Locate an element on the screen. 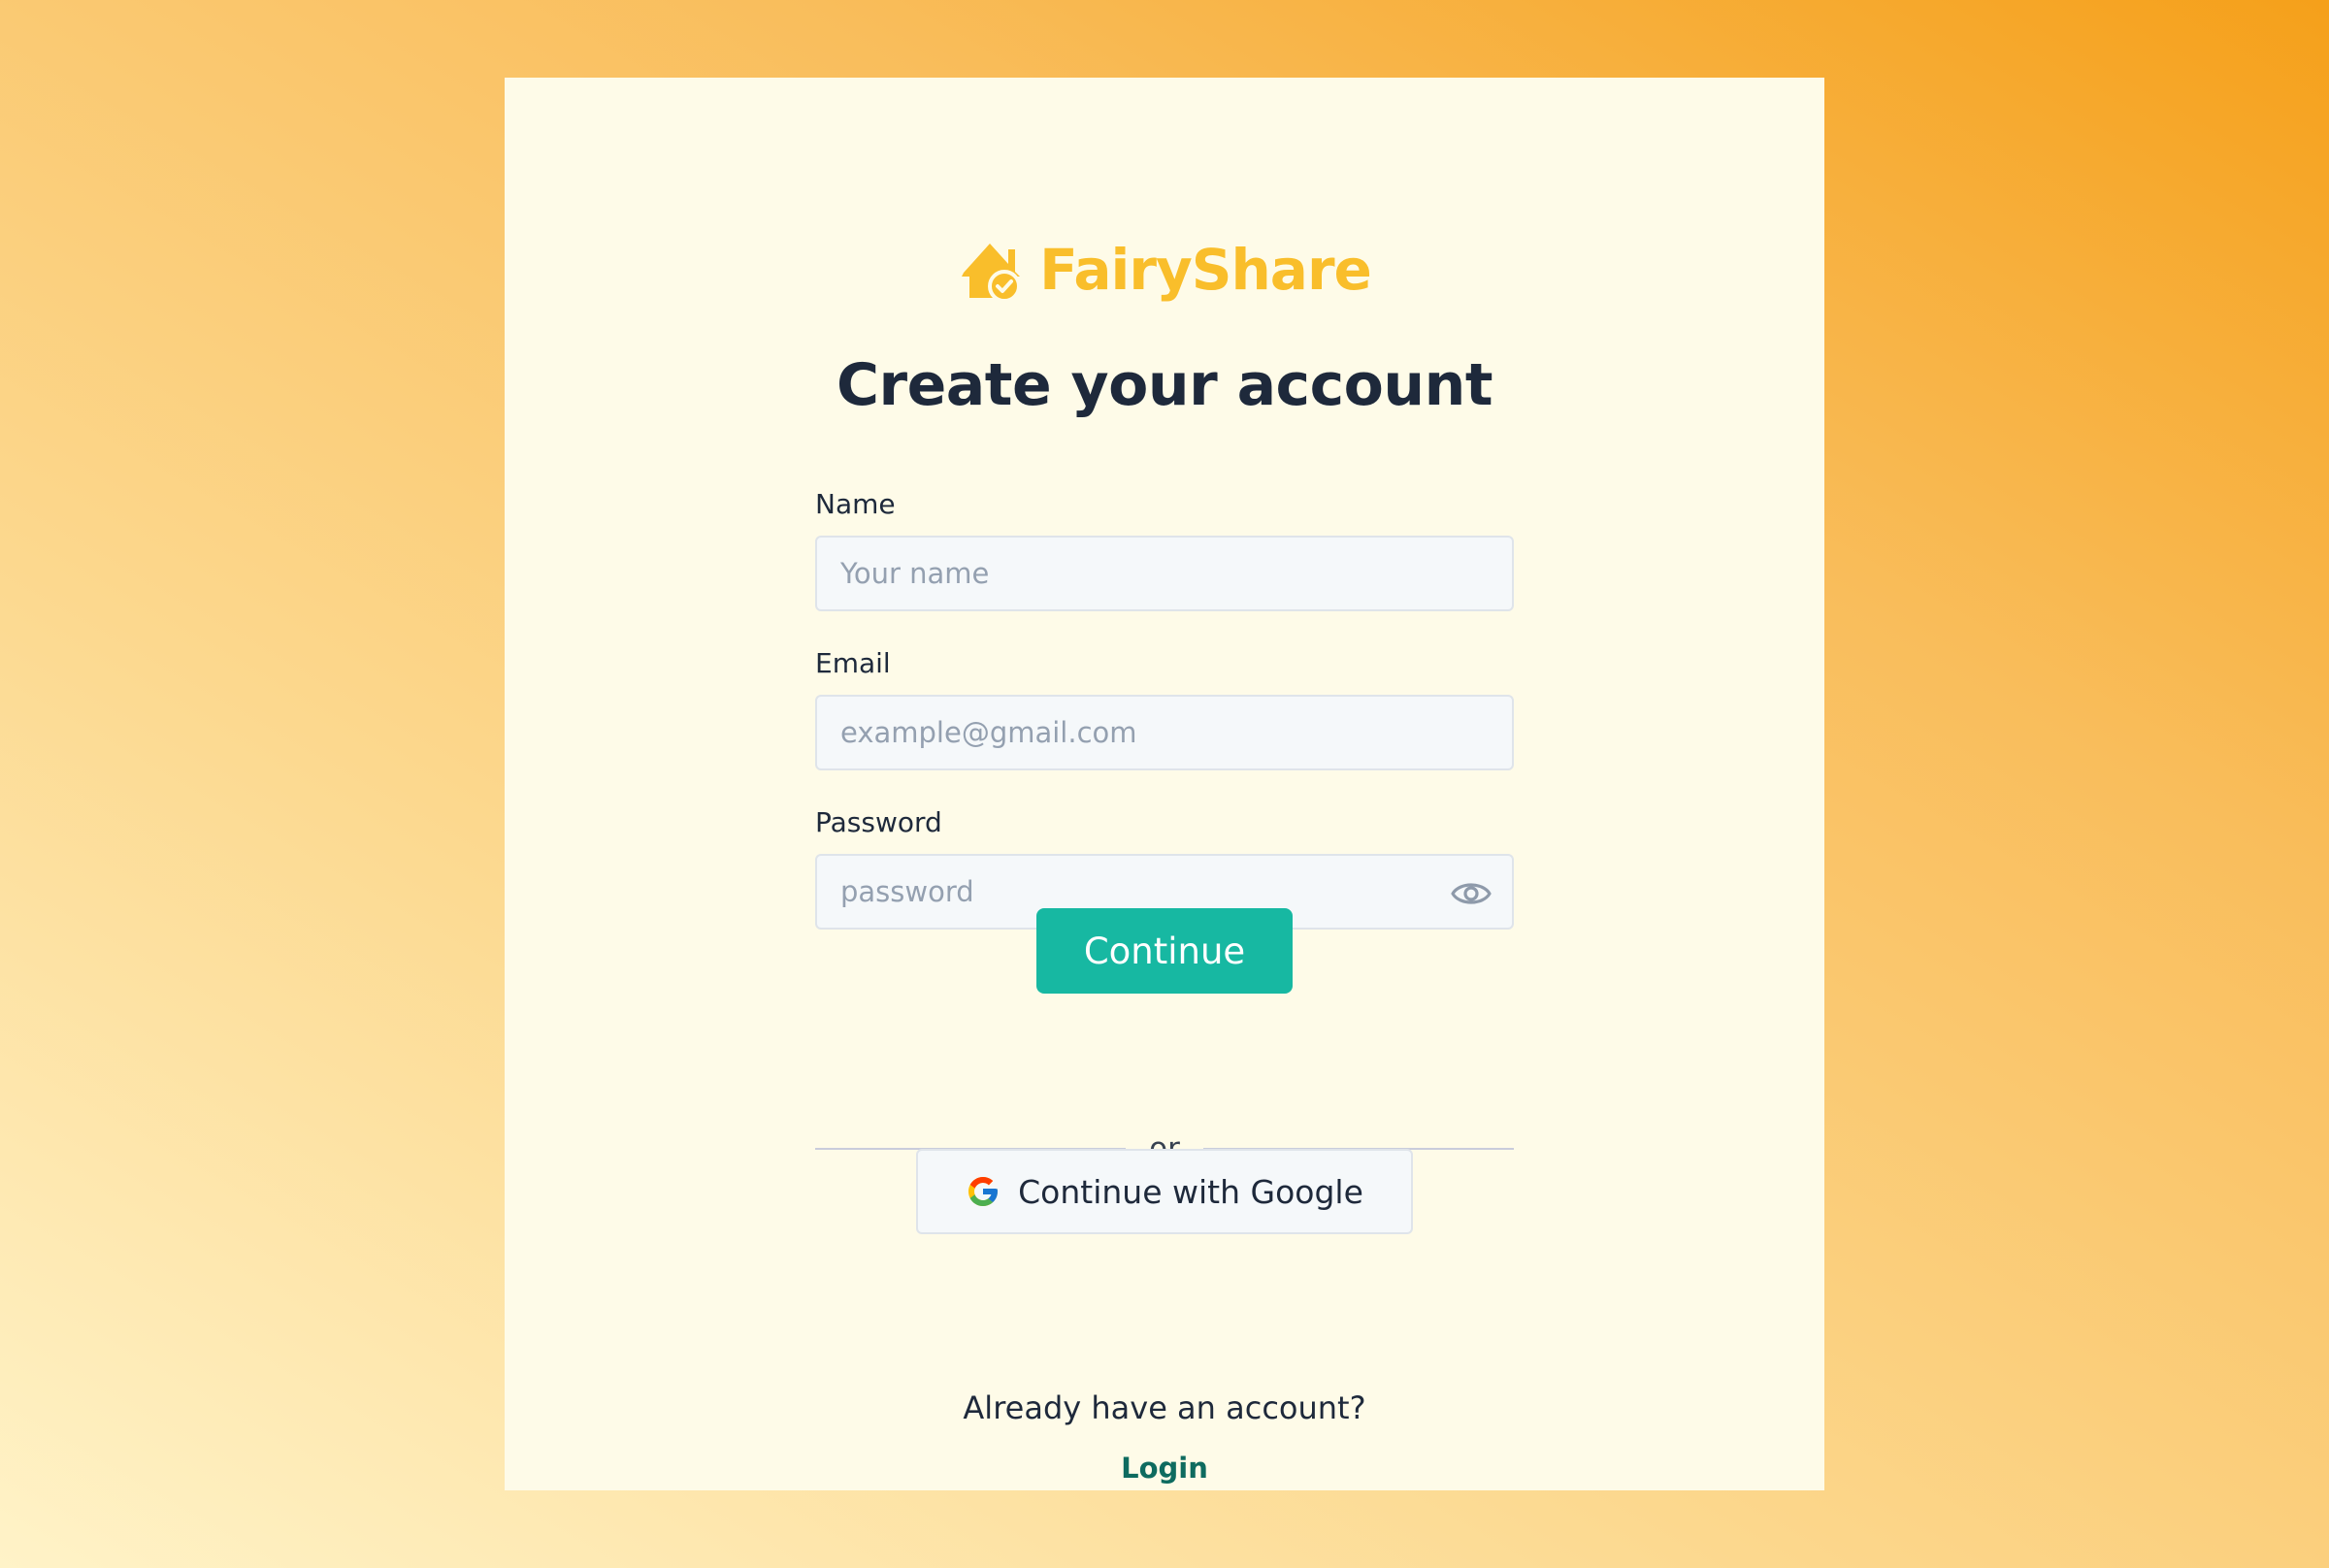 The height and width of the screenshot is (1568, 2329). login-link-wrapper: Login is located at coordinates (1164, 1468).